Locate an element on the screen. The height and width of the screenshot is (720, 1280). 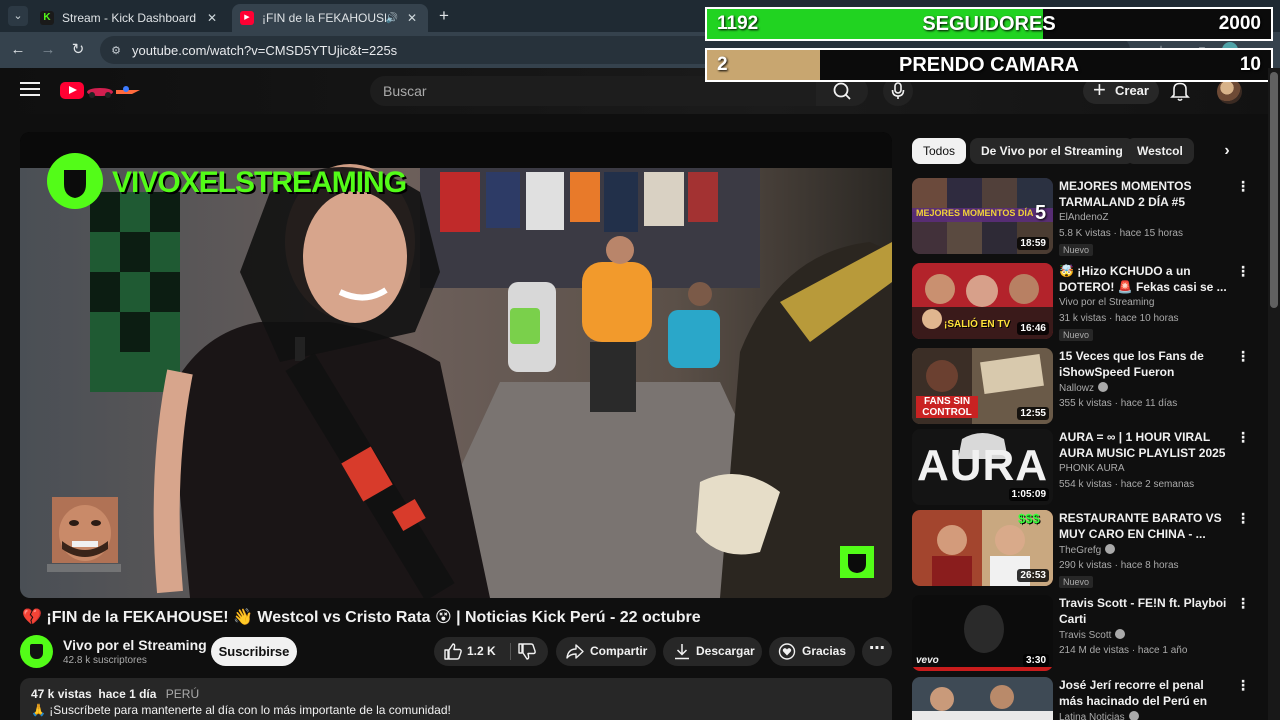
recommendation-channel: Nallowz is located at coordinates (1076, 388).